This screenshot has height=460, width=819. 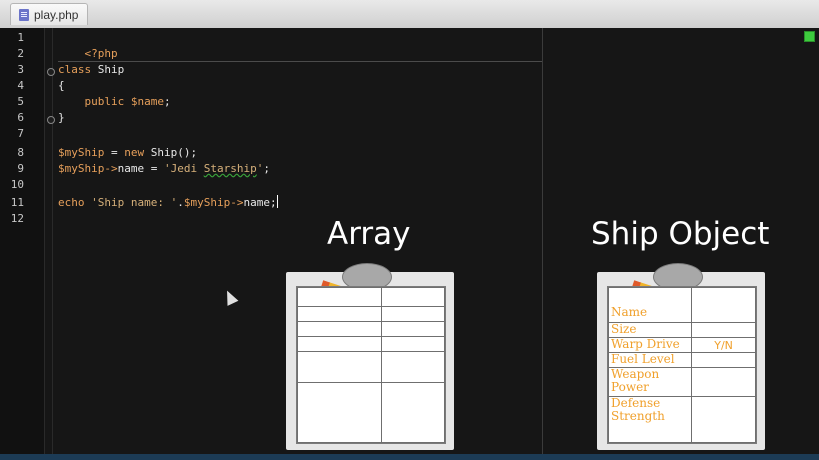 I want to click on array-heading: Array, so click(x=369, y=234).